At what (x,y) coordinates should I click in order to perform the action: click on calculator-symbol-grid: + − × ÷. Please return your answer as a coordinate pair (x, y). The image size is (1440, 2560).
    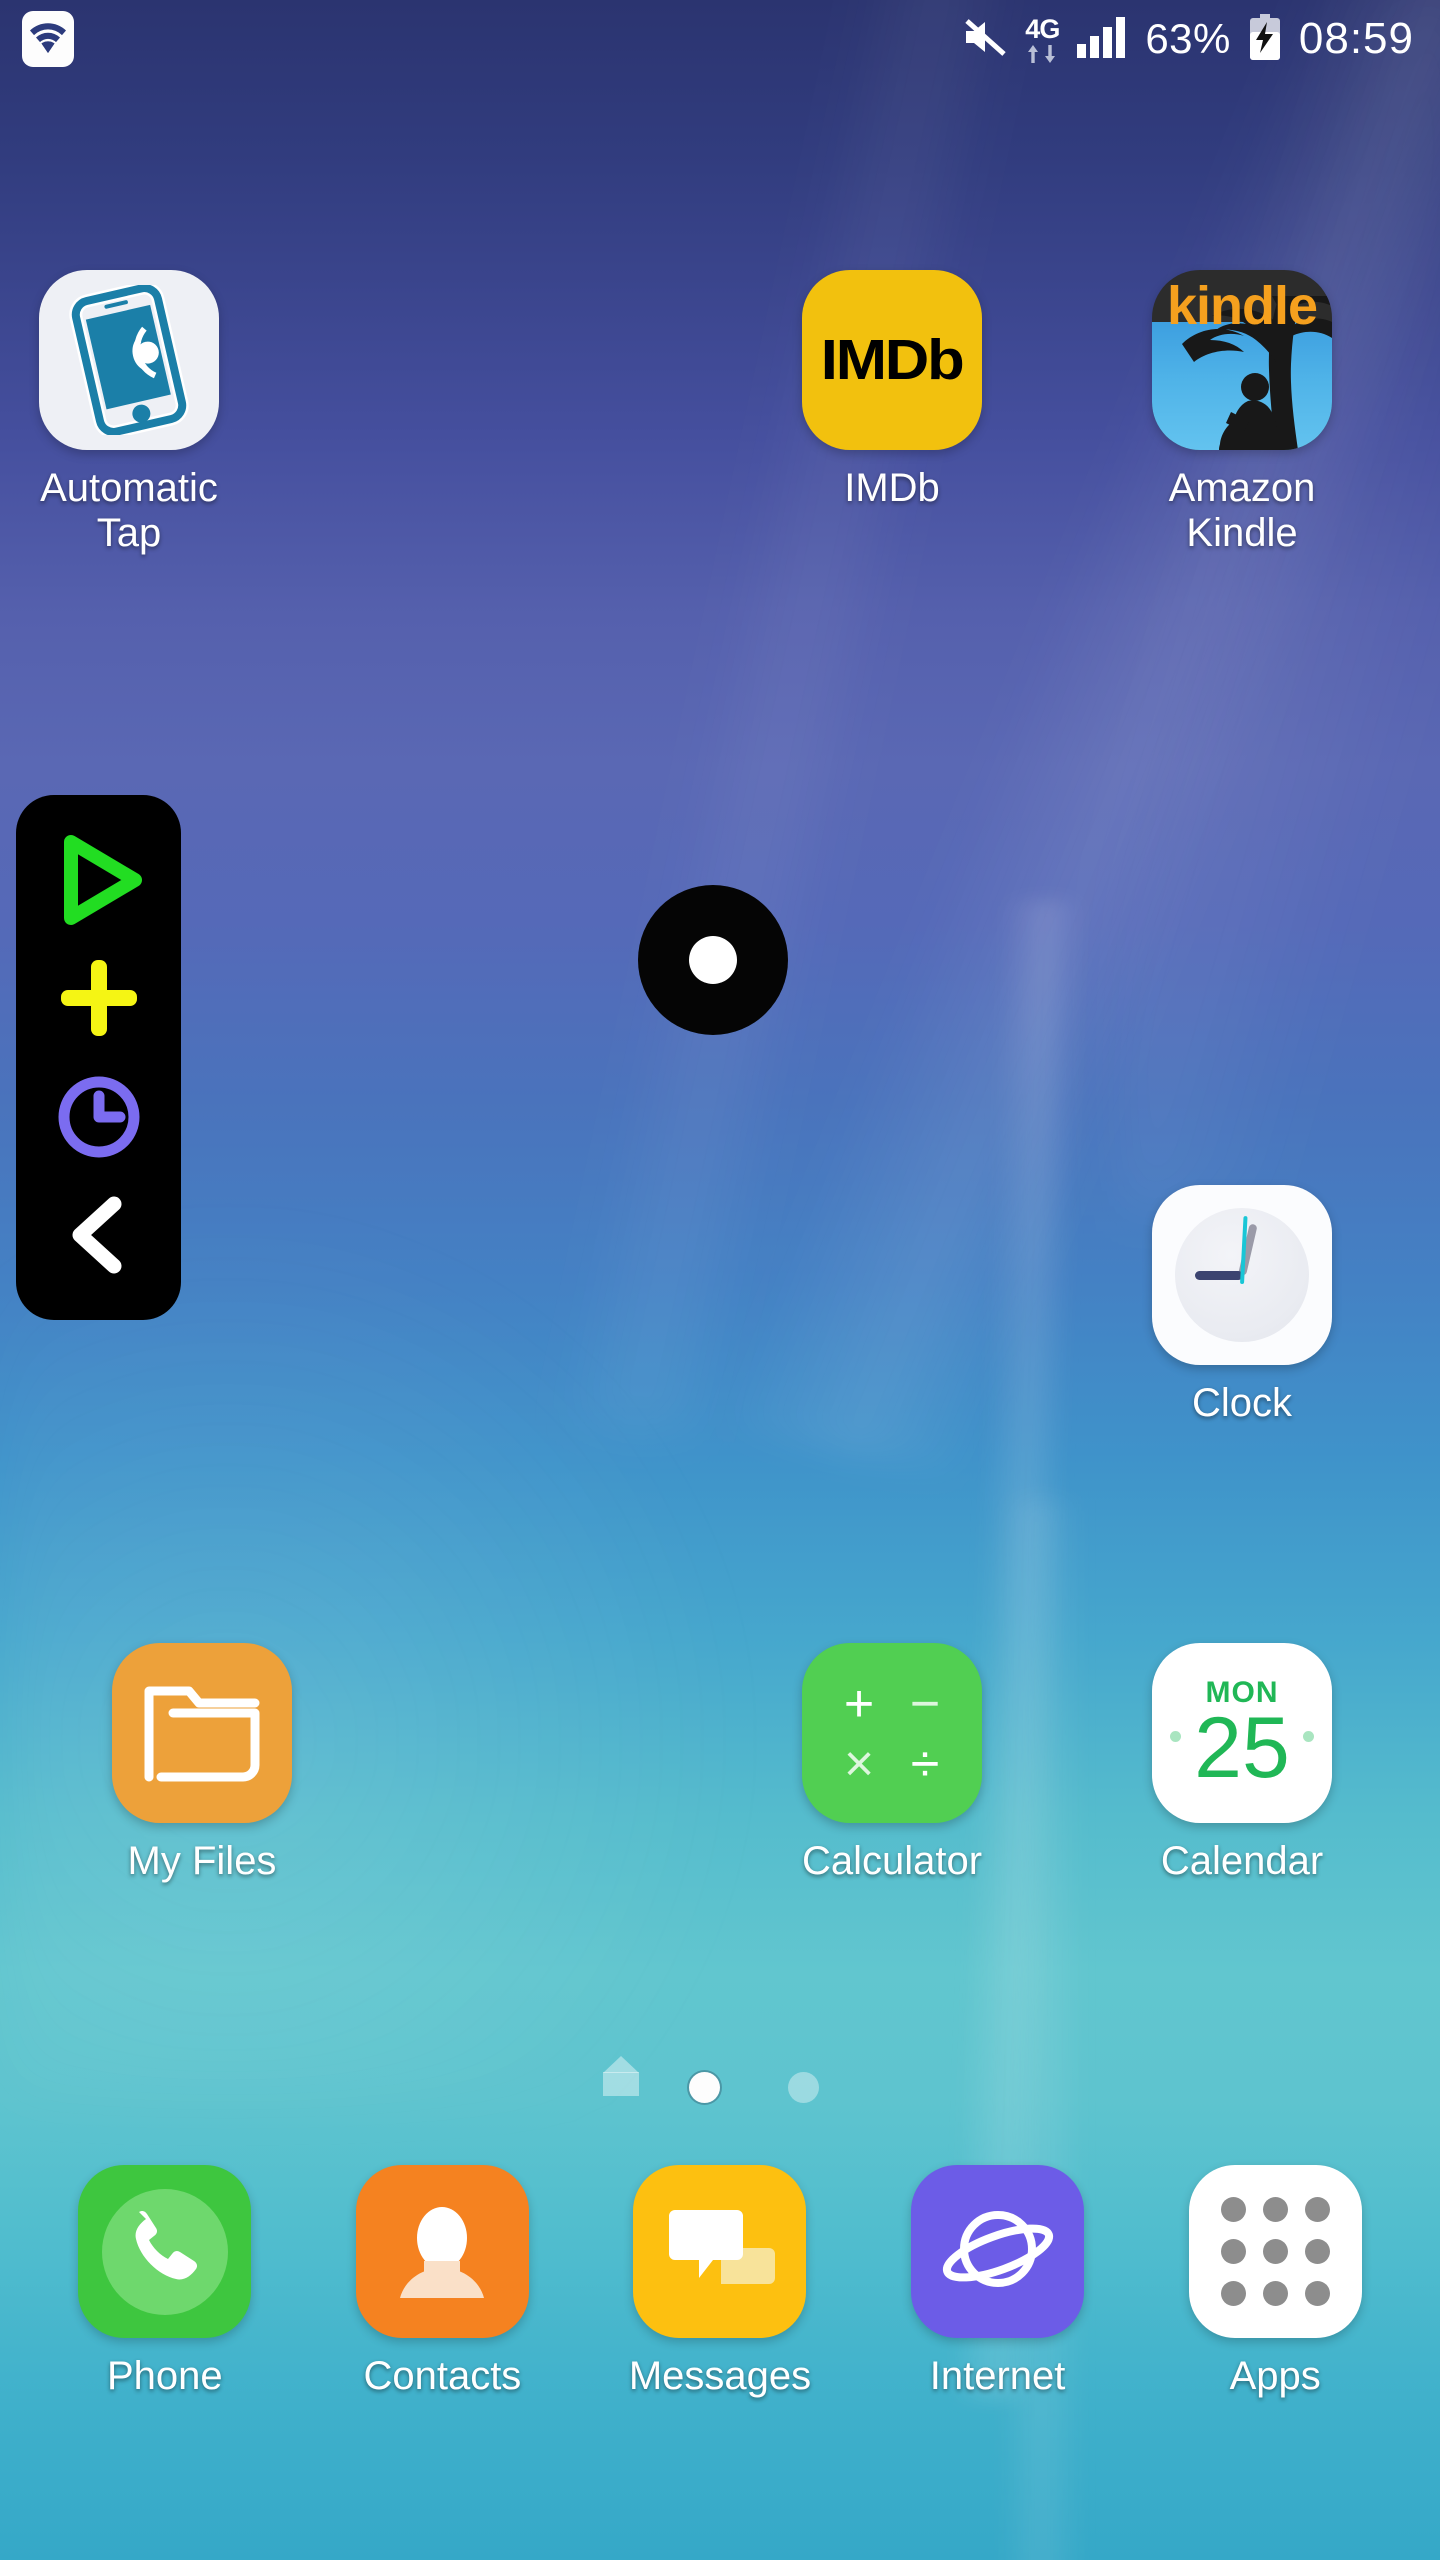
    Looking at the image, I should click on (892, 1734).